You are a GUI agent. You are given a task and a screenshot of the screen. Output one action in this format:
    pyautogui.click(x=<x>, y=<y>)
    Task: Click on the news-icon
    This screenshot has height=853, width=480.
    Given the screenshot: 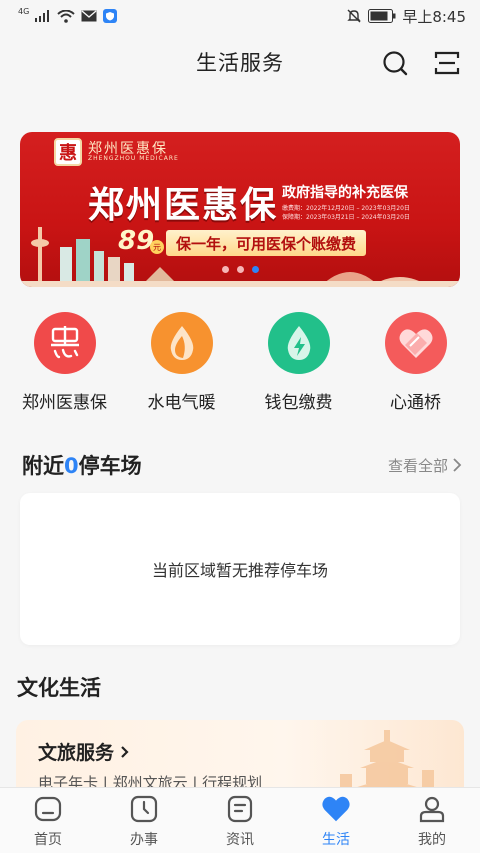 What is the action you would take?
    pyautogui.click(x=240, y=809)
    